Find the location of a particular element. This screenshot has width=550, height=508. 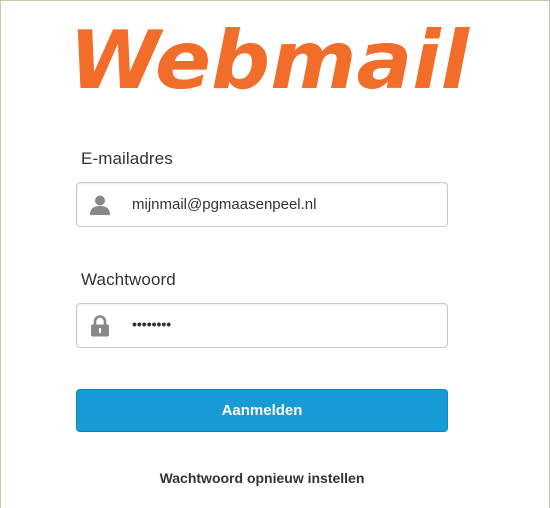

email-value: mijnmail@pgmaasenpeel.nl is located at coordinates (224, 204).